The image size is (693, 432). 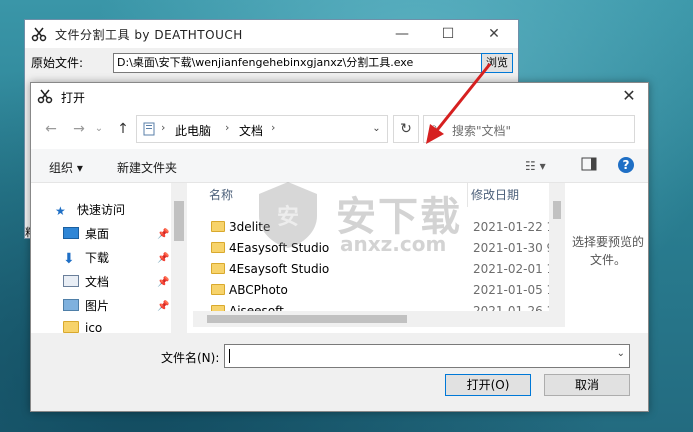 What do you see at coordinates (123, 129) in the screenshot?
I see `up-arrow-icon: ↑` at bounding box center [123, 129].